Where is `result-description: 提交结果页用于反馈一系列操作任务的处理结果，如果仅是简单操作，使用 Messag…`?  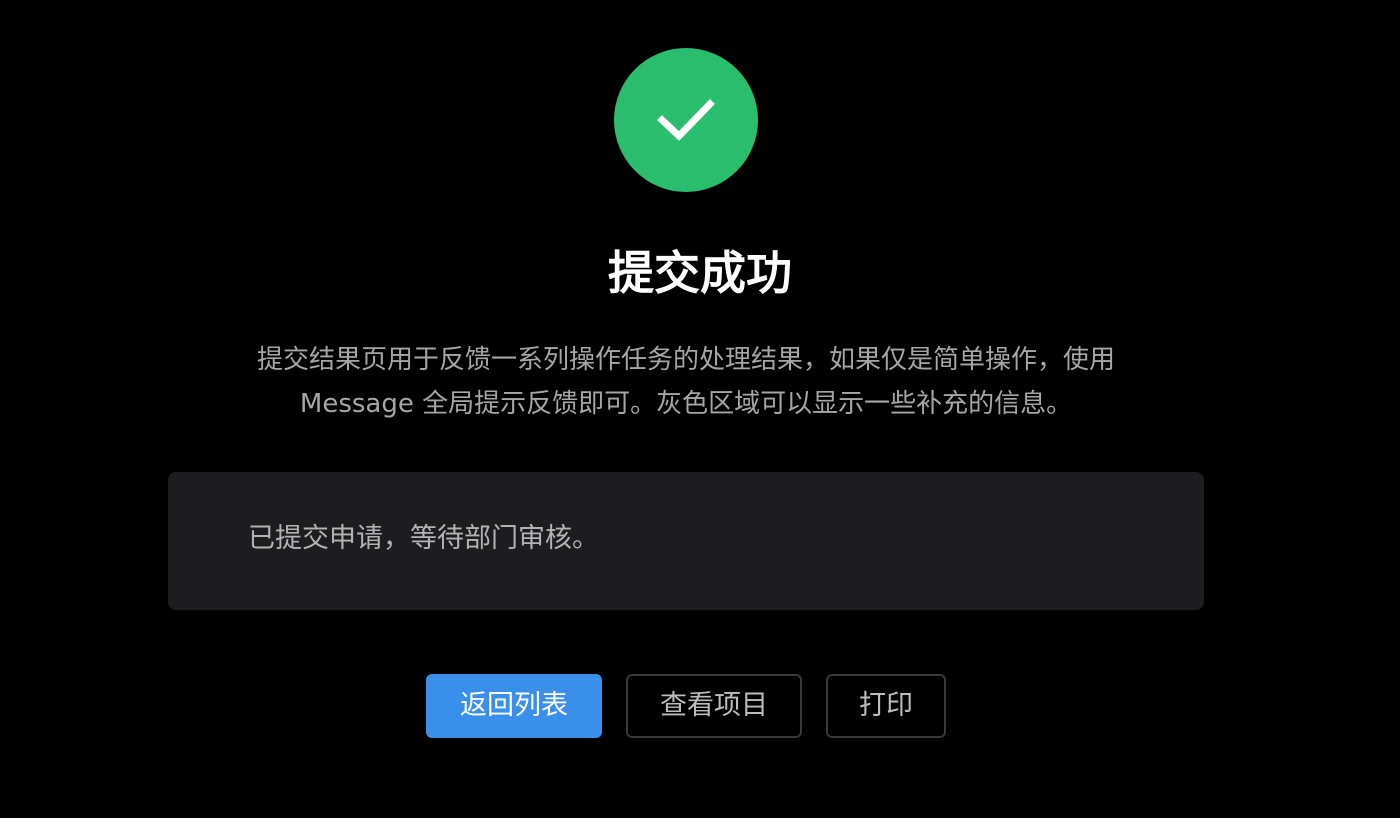
result-description: 提交结果页用于反馈一系列操作任务的处理结果，如果仅是简单操作，使用 Messag… is located at coordinates (685, 382).